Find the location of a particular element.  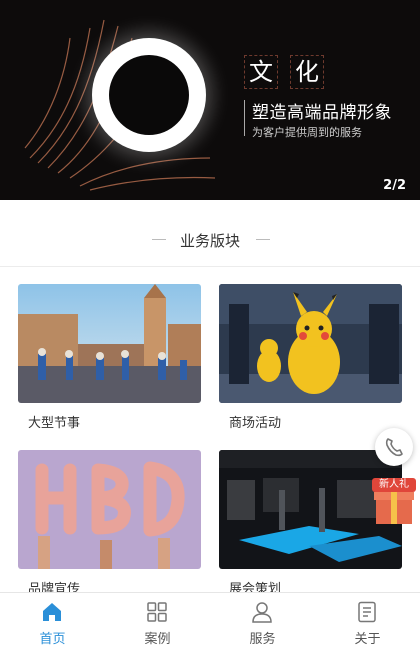

banner-divider is located at coordinates (244, 118).